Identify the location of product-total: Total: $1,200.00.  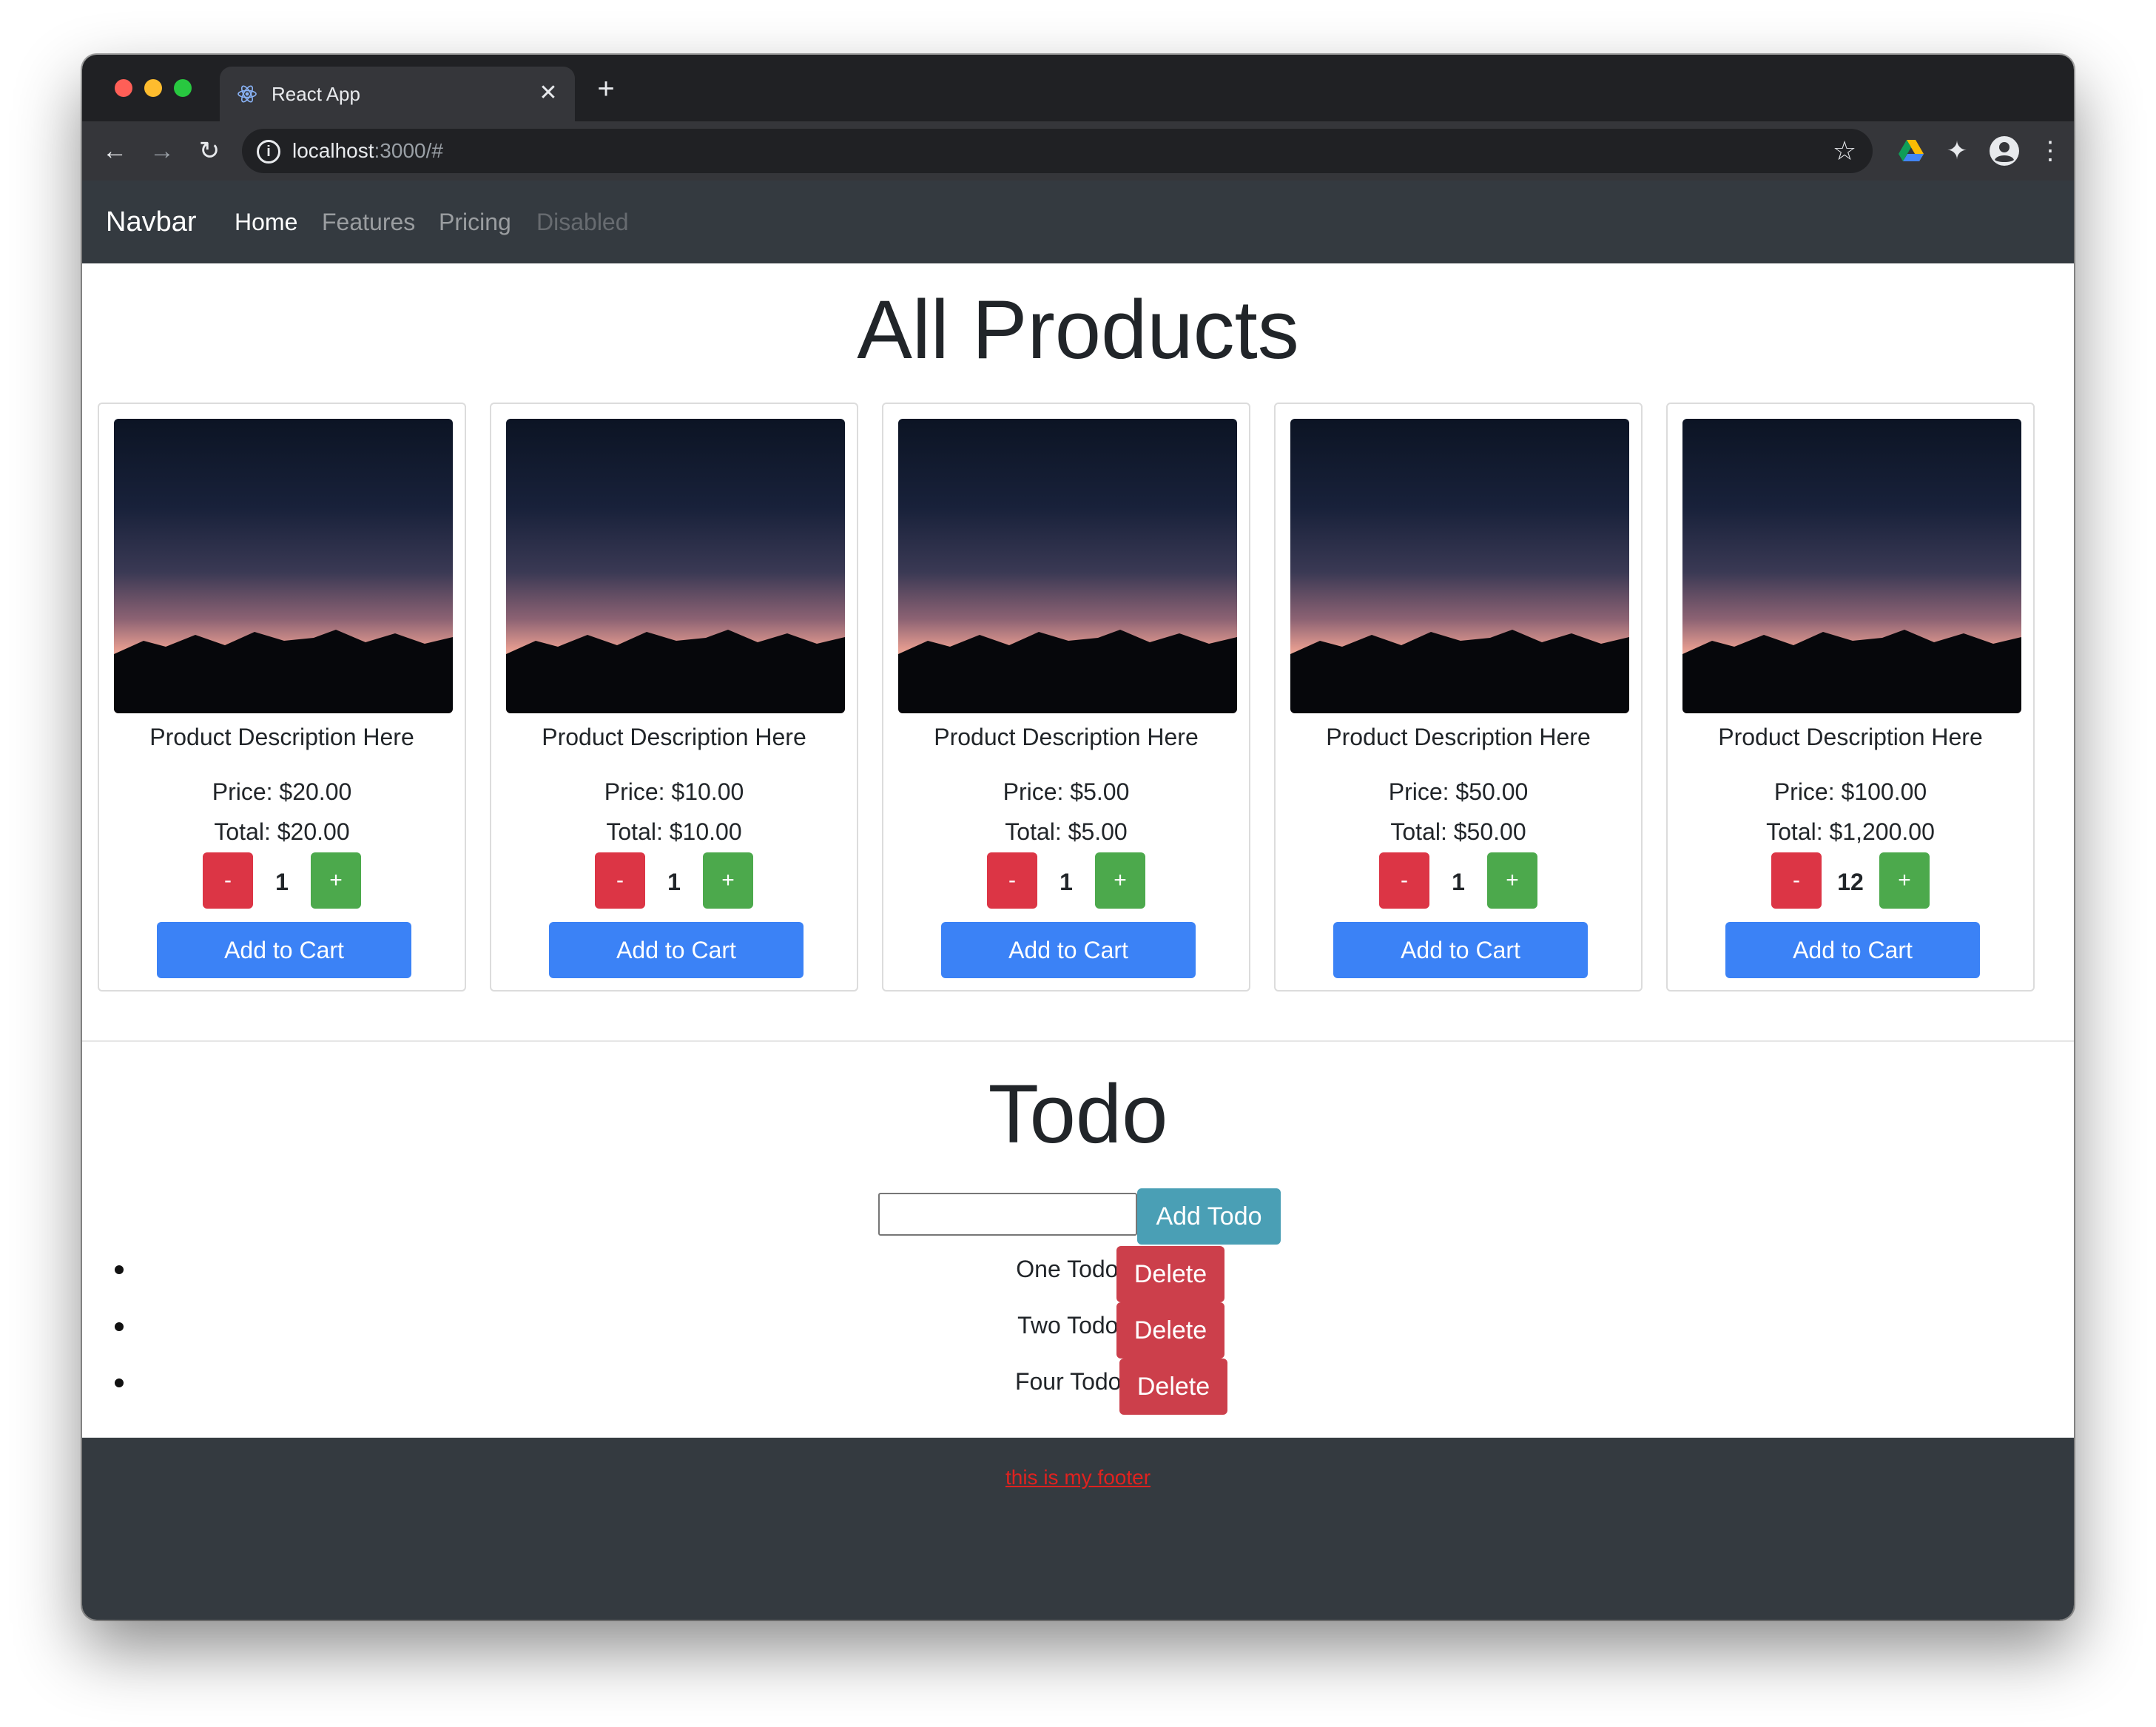
(1851, 832).